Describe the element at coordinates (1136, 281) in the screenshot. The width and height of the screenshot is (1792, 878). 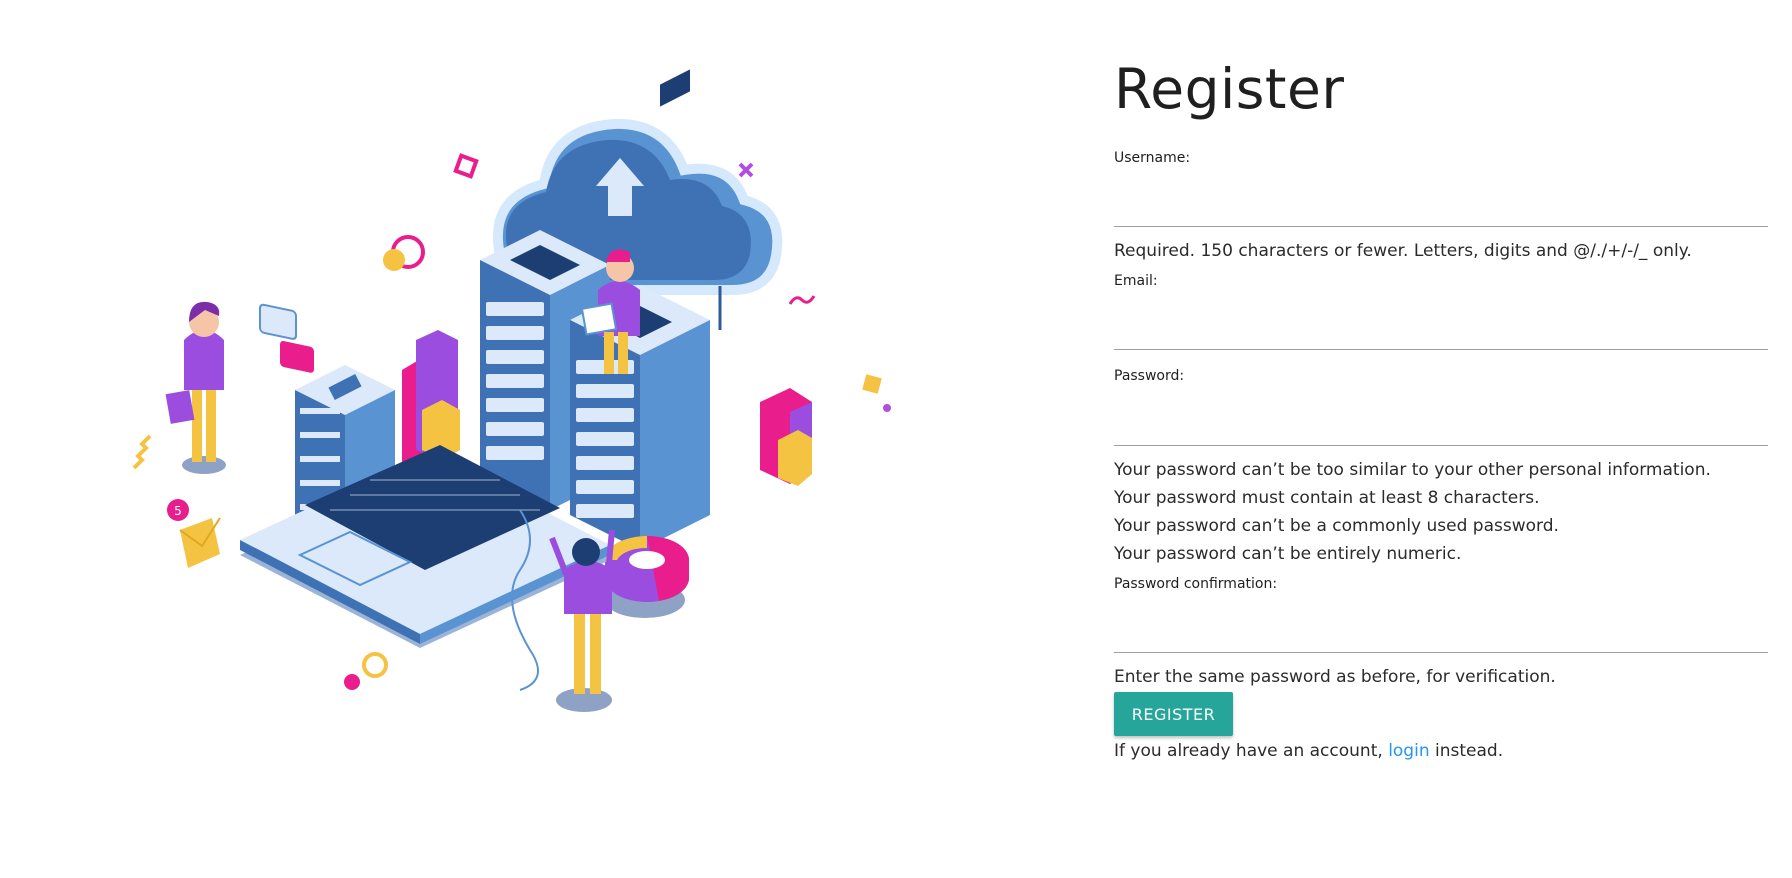
I see `email-label: Email:` at that location.